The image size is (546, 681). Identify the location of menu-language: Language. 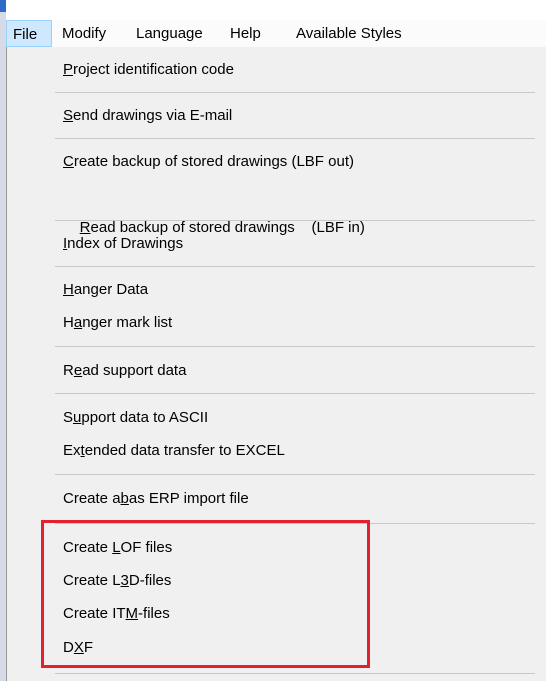
(169, 33).